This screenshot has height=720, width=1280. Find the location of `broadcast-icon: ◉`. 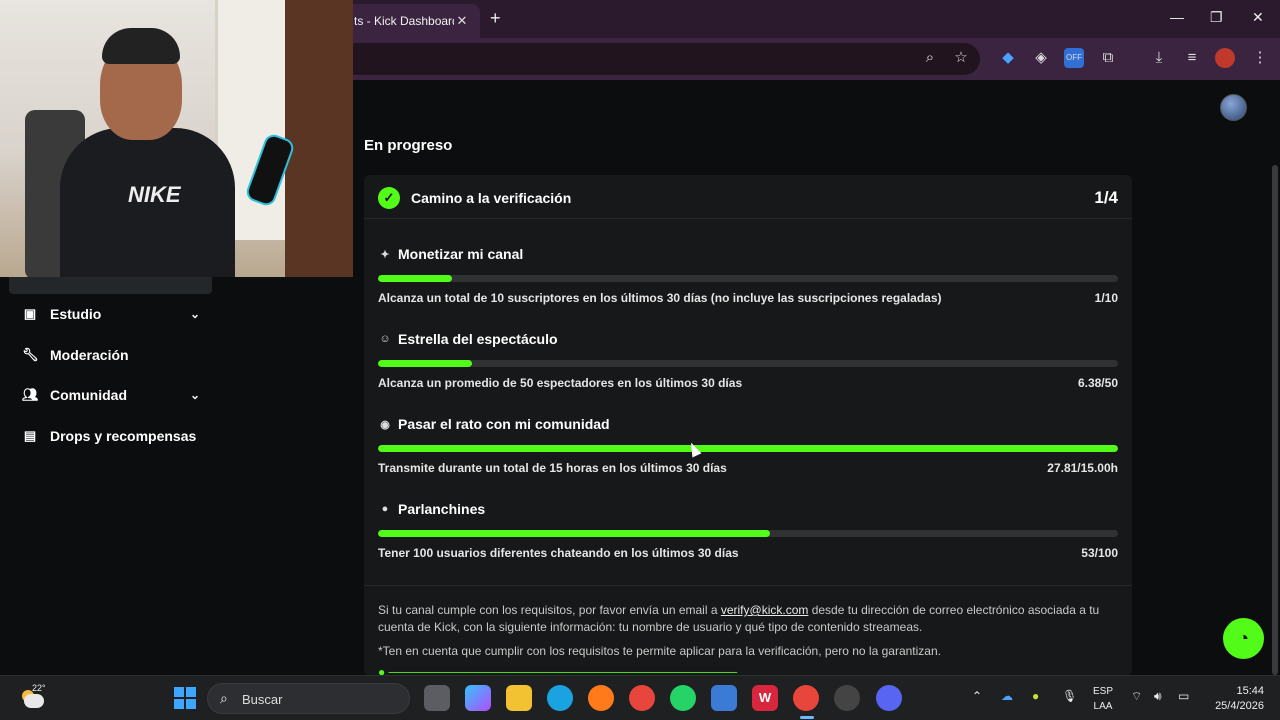

broadcast-icon: ◉ is located at coordinates (385, 424).